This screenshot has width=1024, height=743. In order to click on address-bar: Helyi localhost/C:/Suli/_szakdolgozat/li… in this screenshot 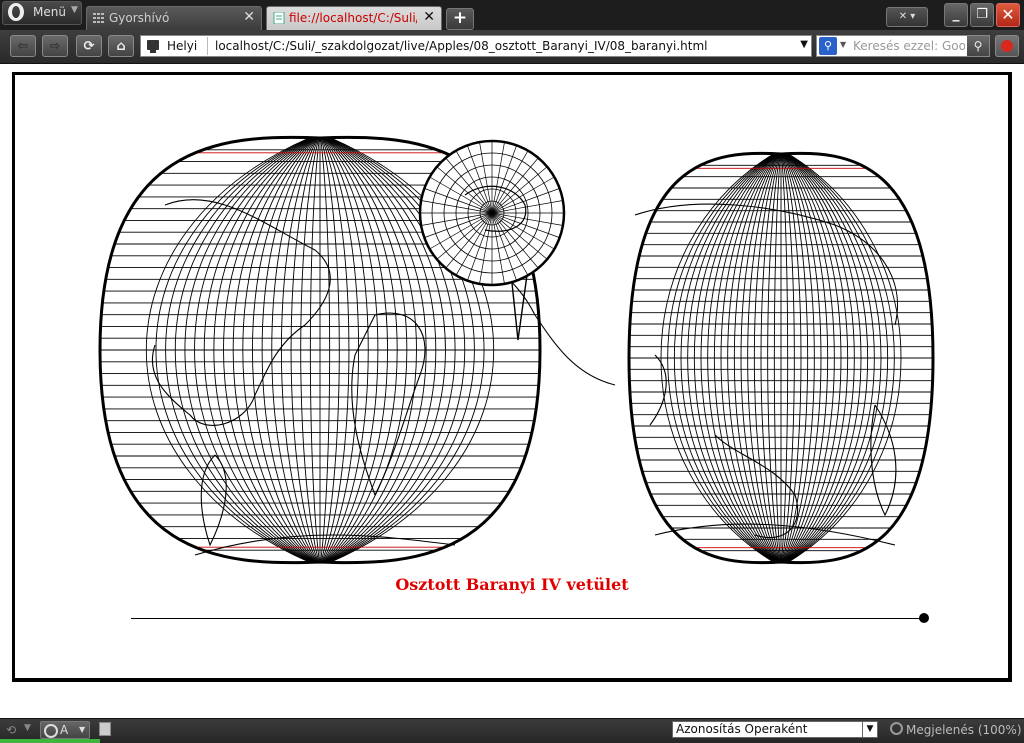, I will do `click(476, 46)`.